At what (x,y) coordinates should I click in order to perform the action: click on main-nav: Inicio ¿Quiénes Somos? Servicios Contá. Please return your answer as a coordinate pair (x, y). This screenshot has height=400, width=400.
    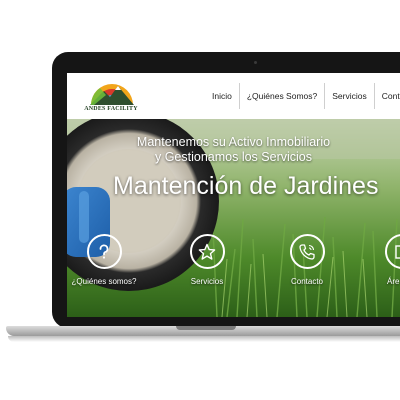
    Looking at the image, I should click on (302, 96).